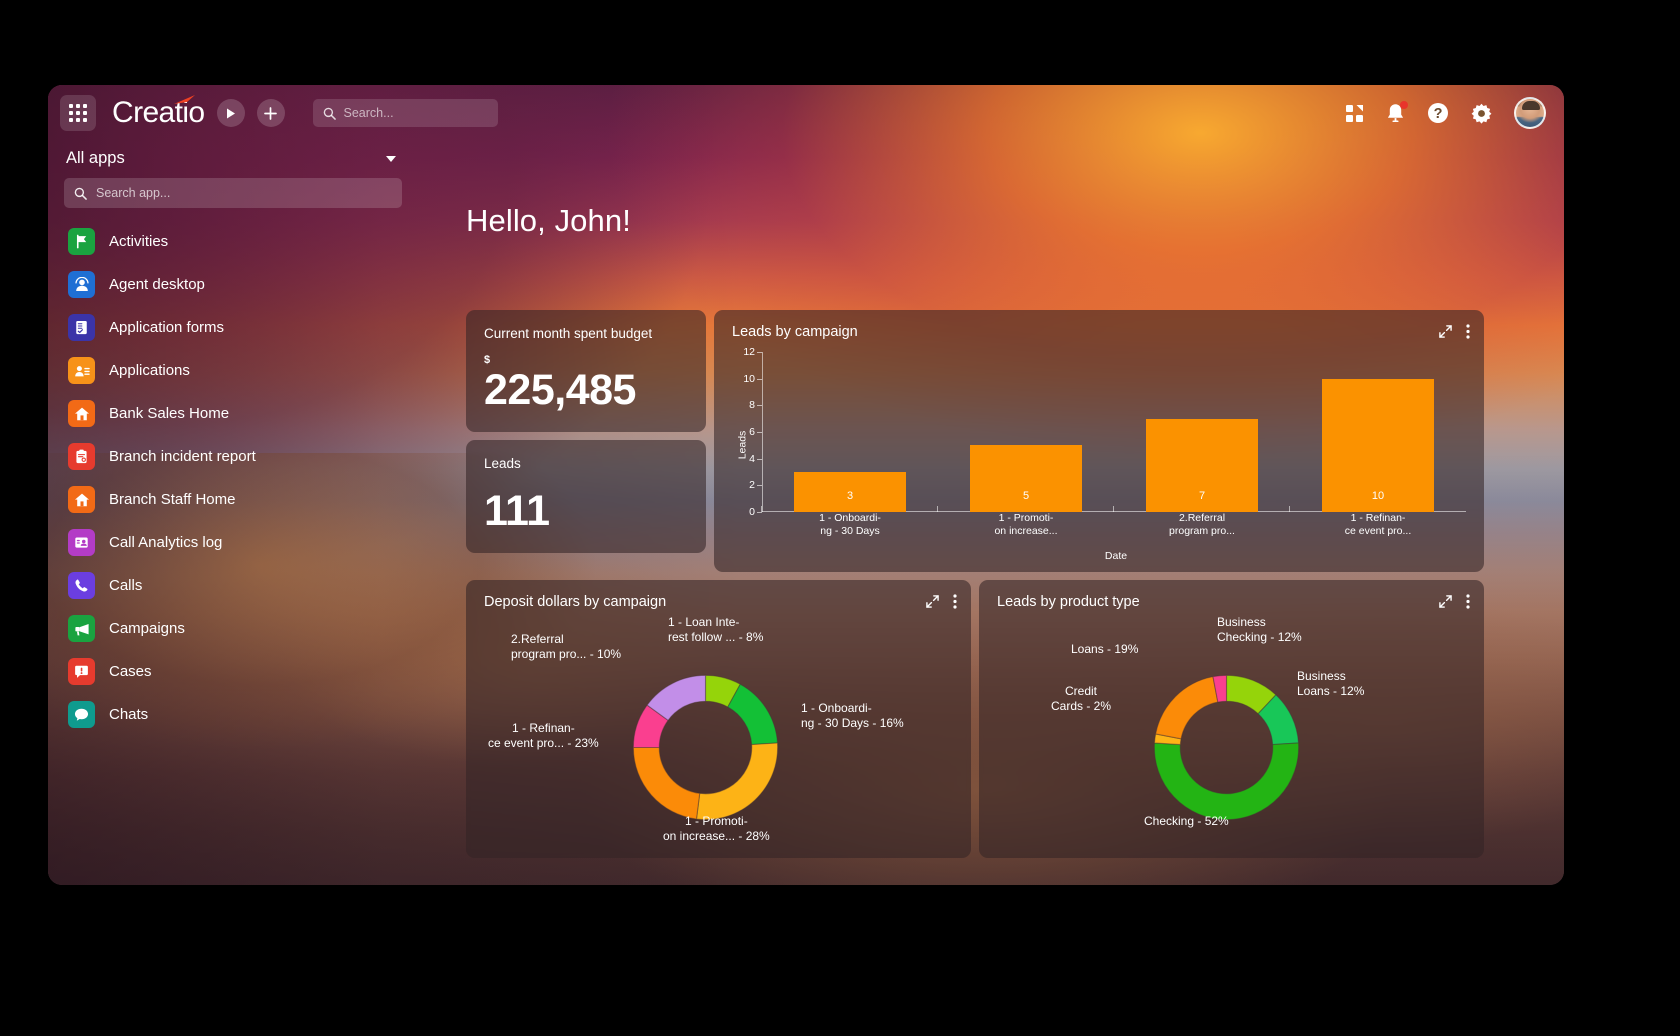  Describe the element at coordinates (233, 585) in the screenshot. I see `sidebar-item-calls: Calls` at that location.